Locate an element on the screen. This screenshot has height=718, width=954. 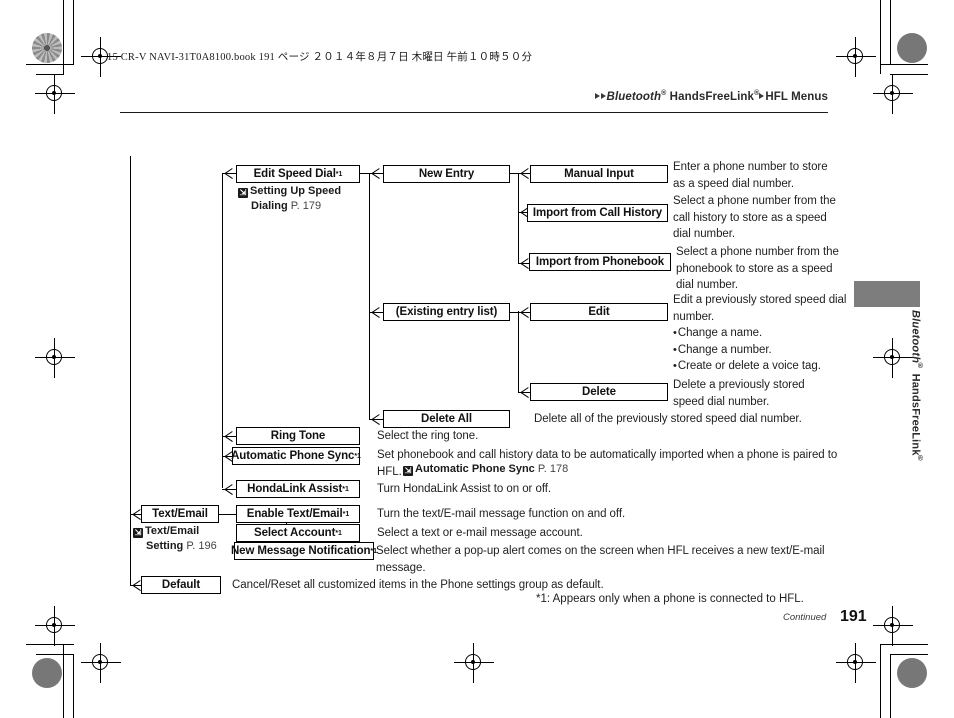
node-delete: Delete is located at coordinates (599, 392).